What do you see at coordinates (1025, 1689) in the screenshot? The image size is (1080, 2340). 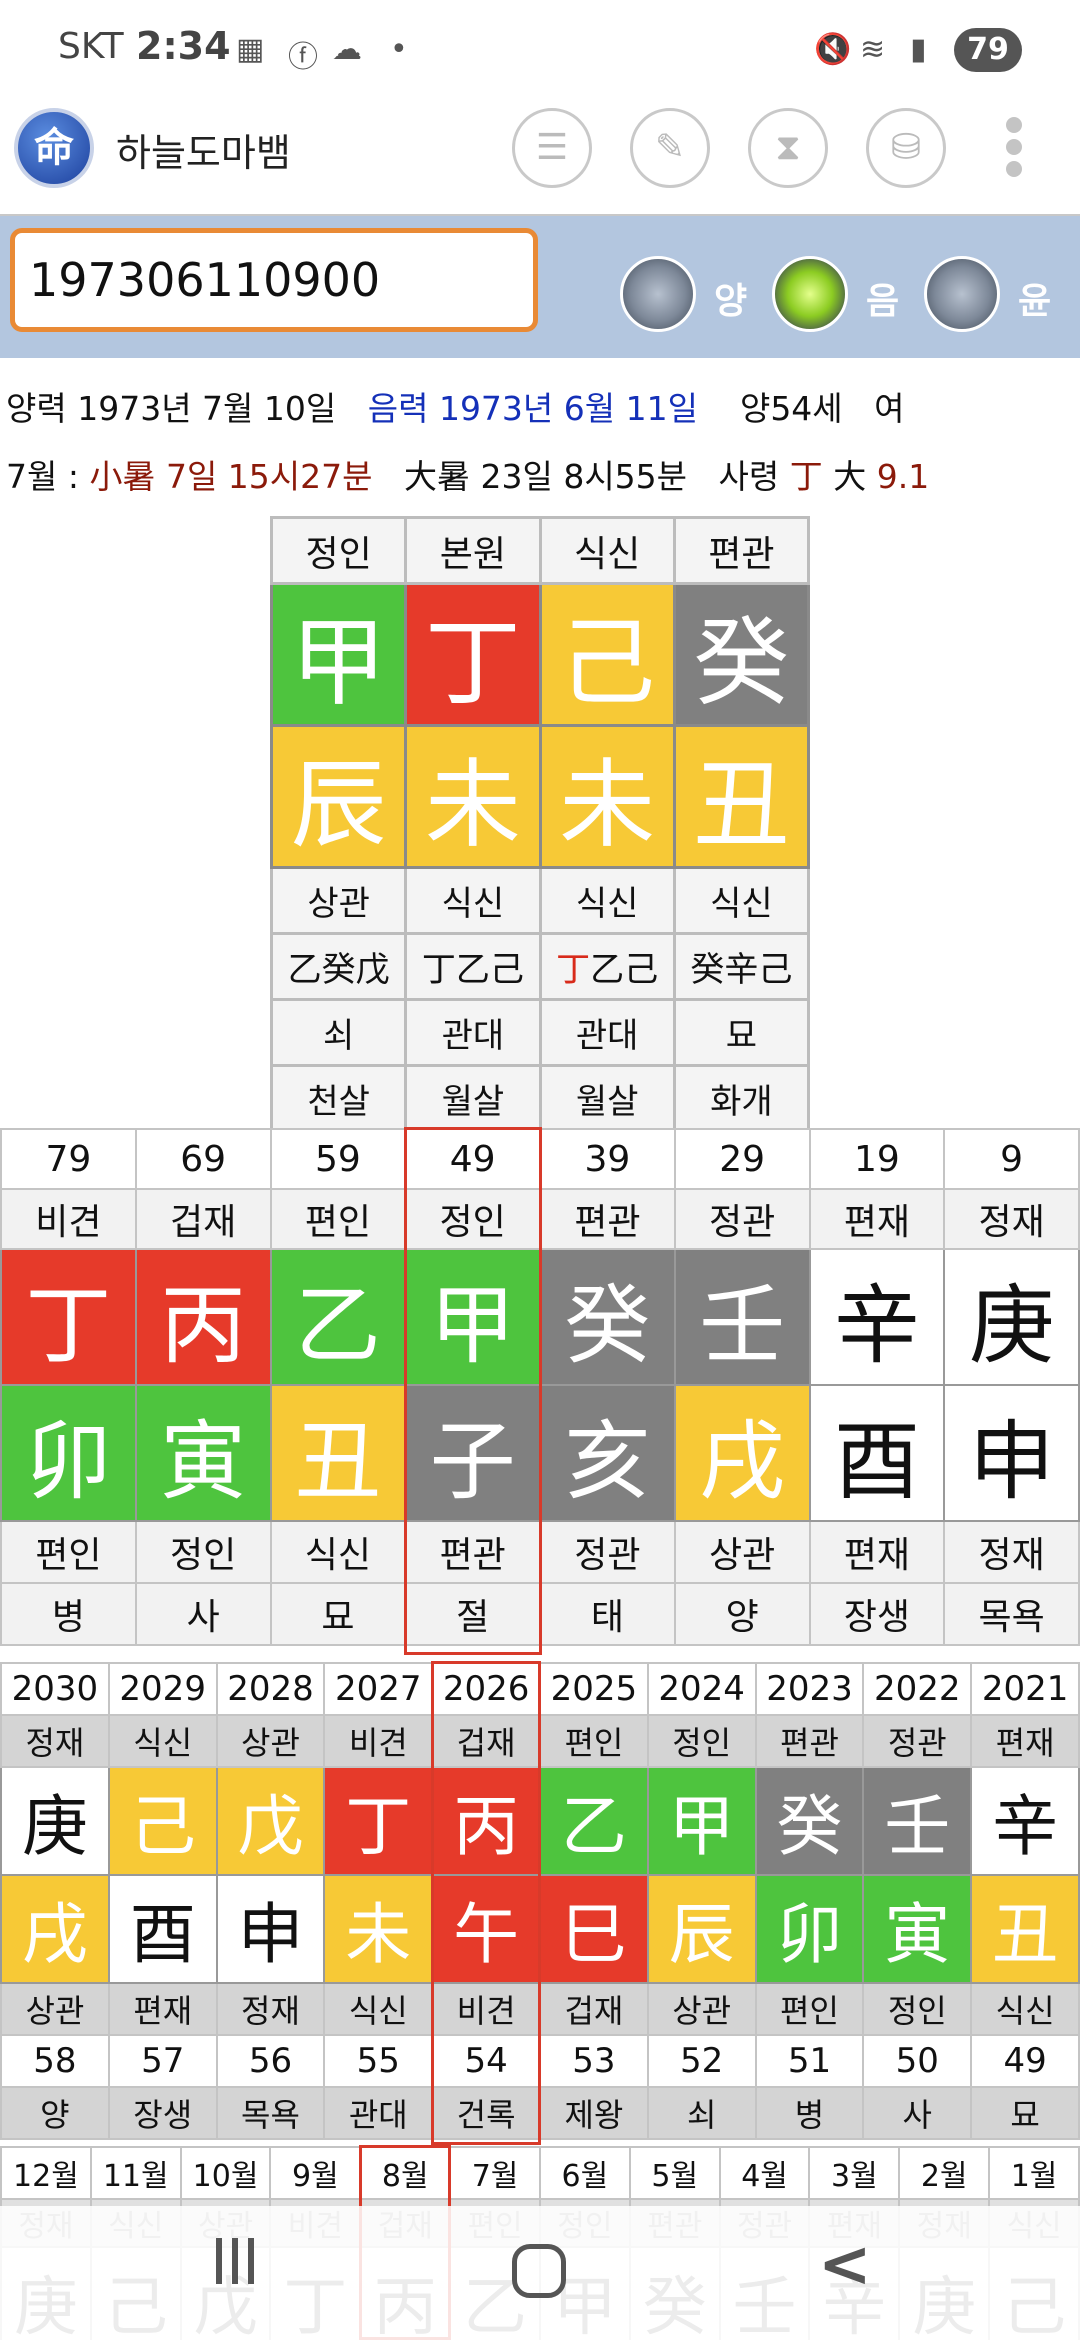 I see `seun-year: 2021` at bounding box center [1025, 1689].